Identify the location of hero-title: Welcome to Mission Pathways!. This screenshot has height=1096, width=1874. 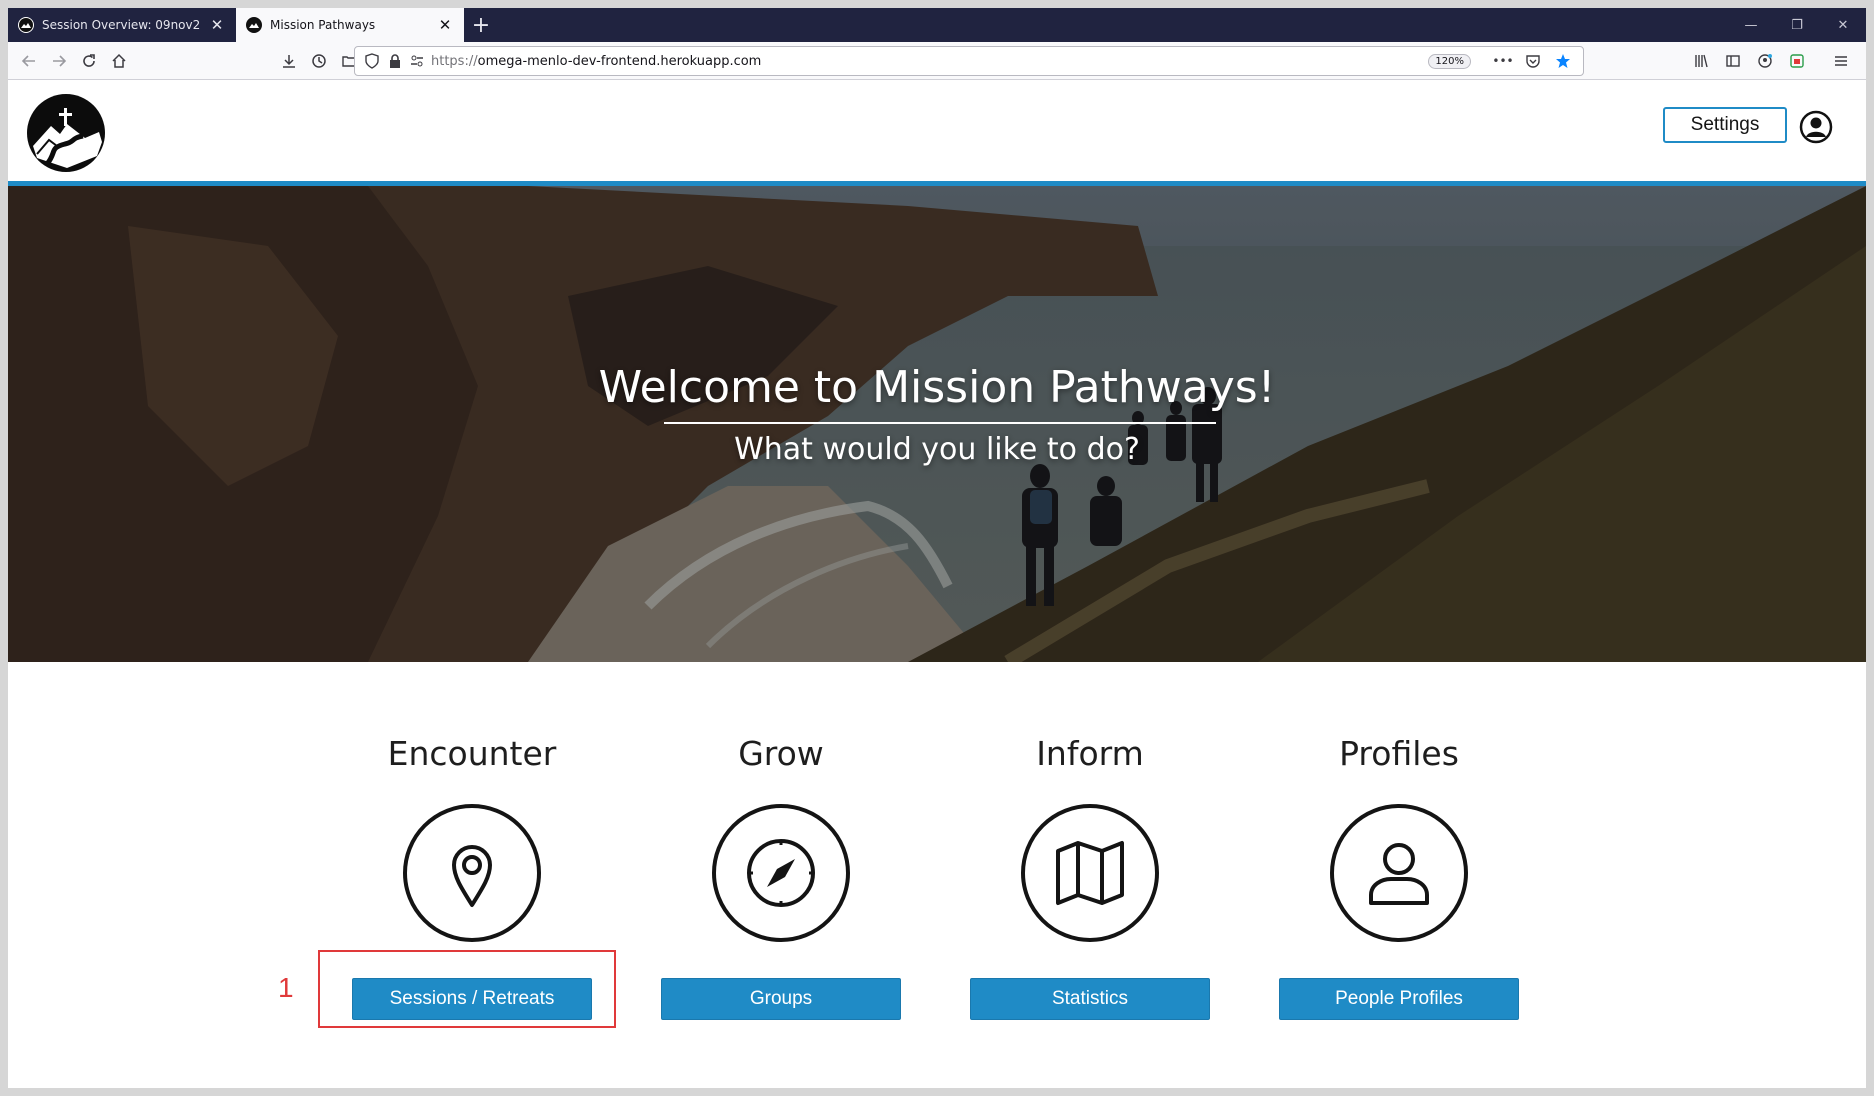
(937, 387).